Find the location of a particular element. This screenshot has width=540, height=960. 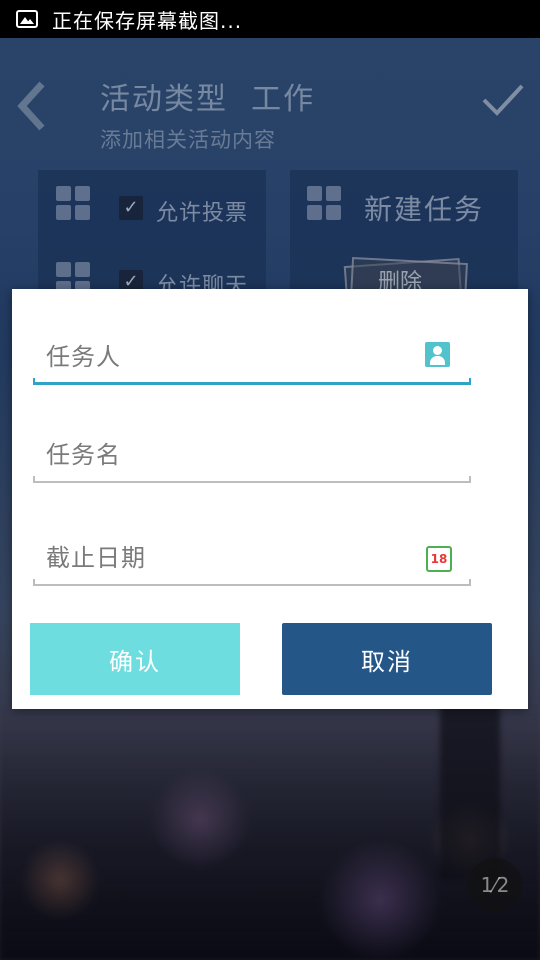

confirm-button: 确认 is located at coordinates (135, 659).